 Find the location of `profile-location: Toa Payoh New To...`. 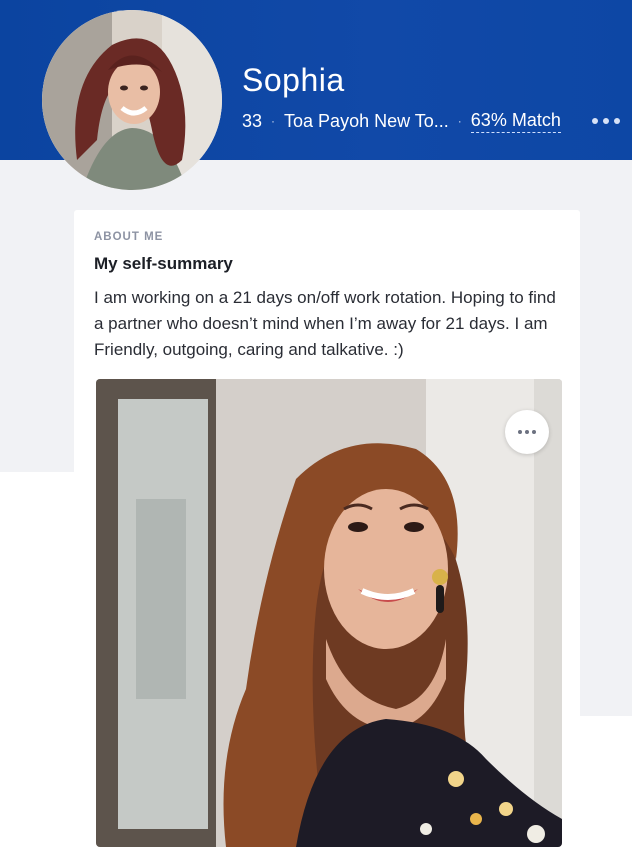

profile-location: Toa Payoh New To... is located at coordinates (366, 120).